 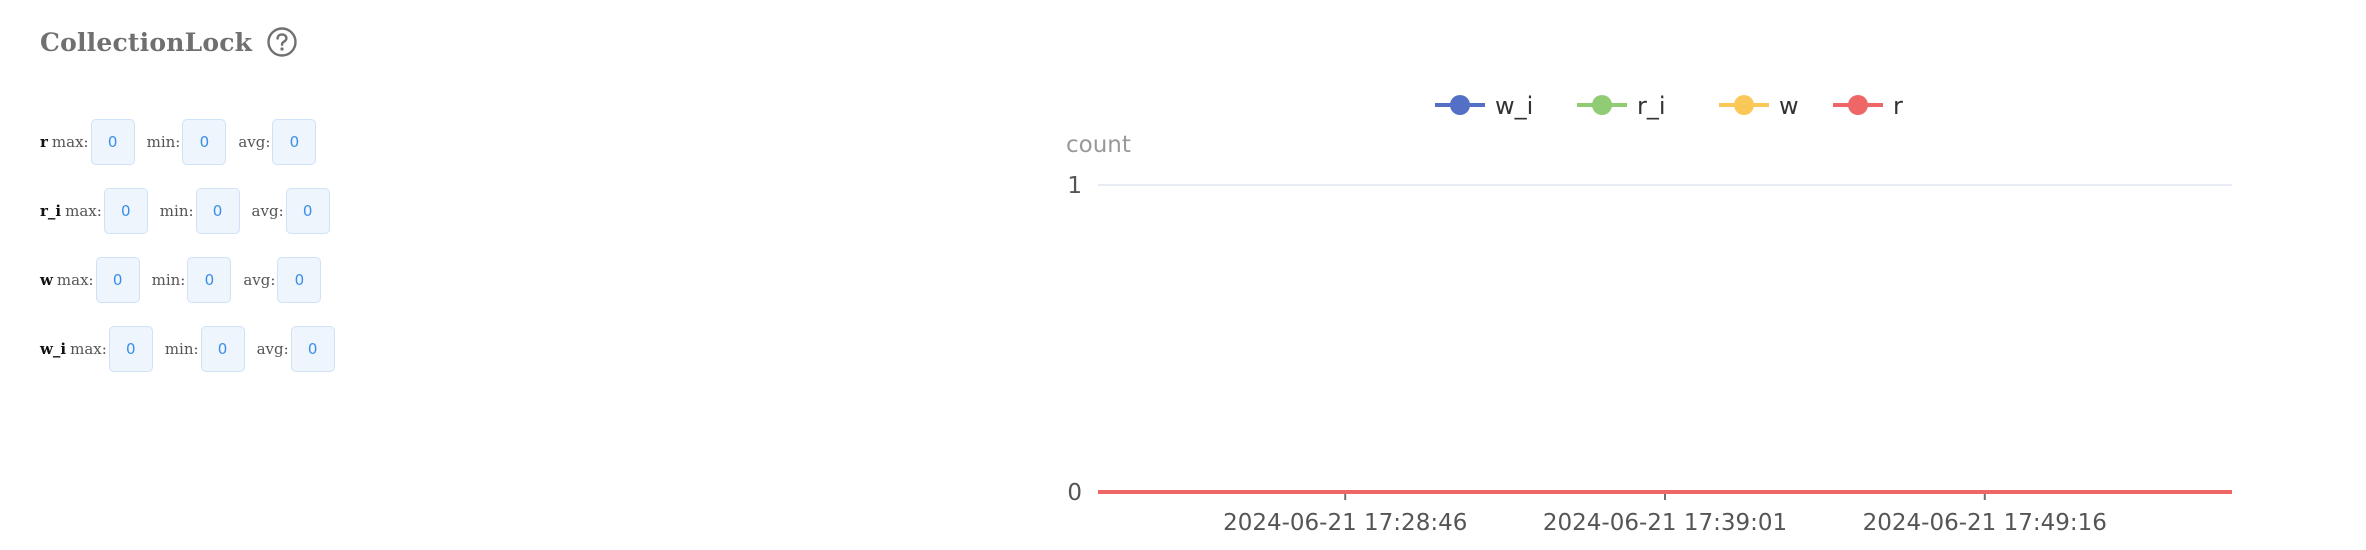 What do you see at coordinates (1898, 106) in the screenshot?
I see `legend-label: r` at bounding box center [1898, 106].